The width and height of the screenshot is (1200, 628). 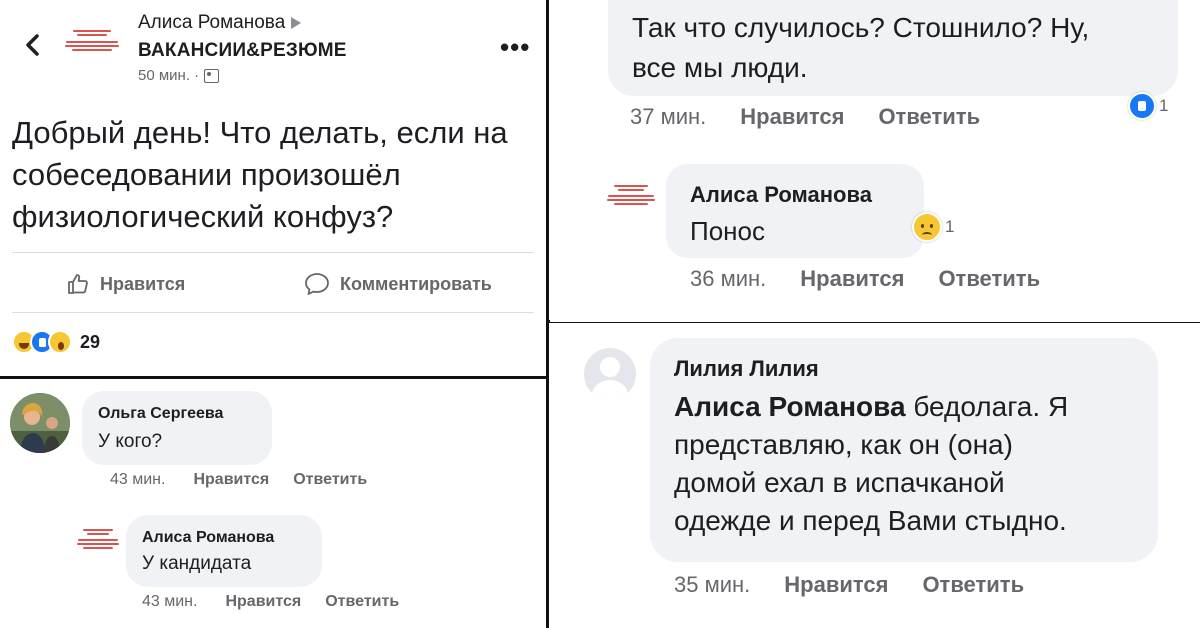 I want to click on back-icon, so click(x=33, y=45).